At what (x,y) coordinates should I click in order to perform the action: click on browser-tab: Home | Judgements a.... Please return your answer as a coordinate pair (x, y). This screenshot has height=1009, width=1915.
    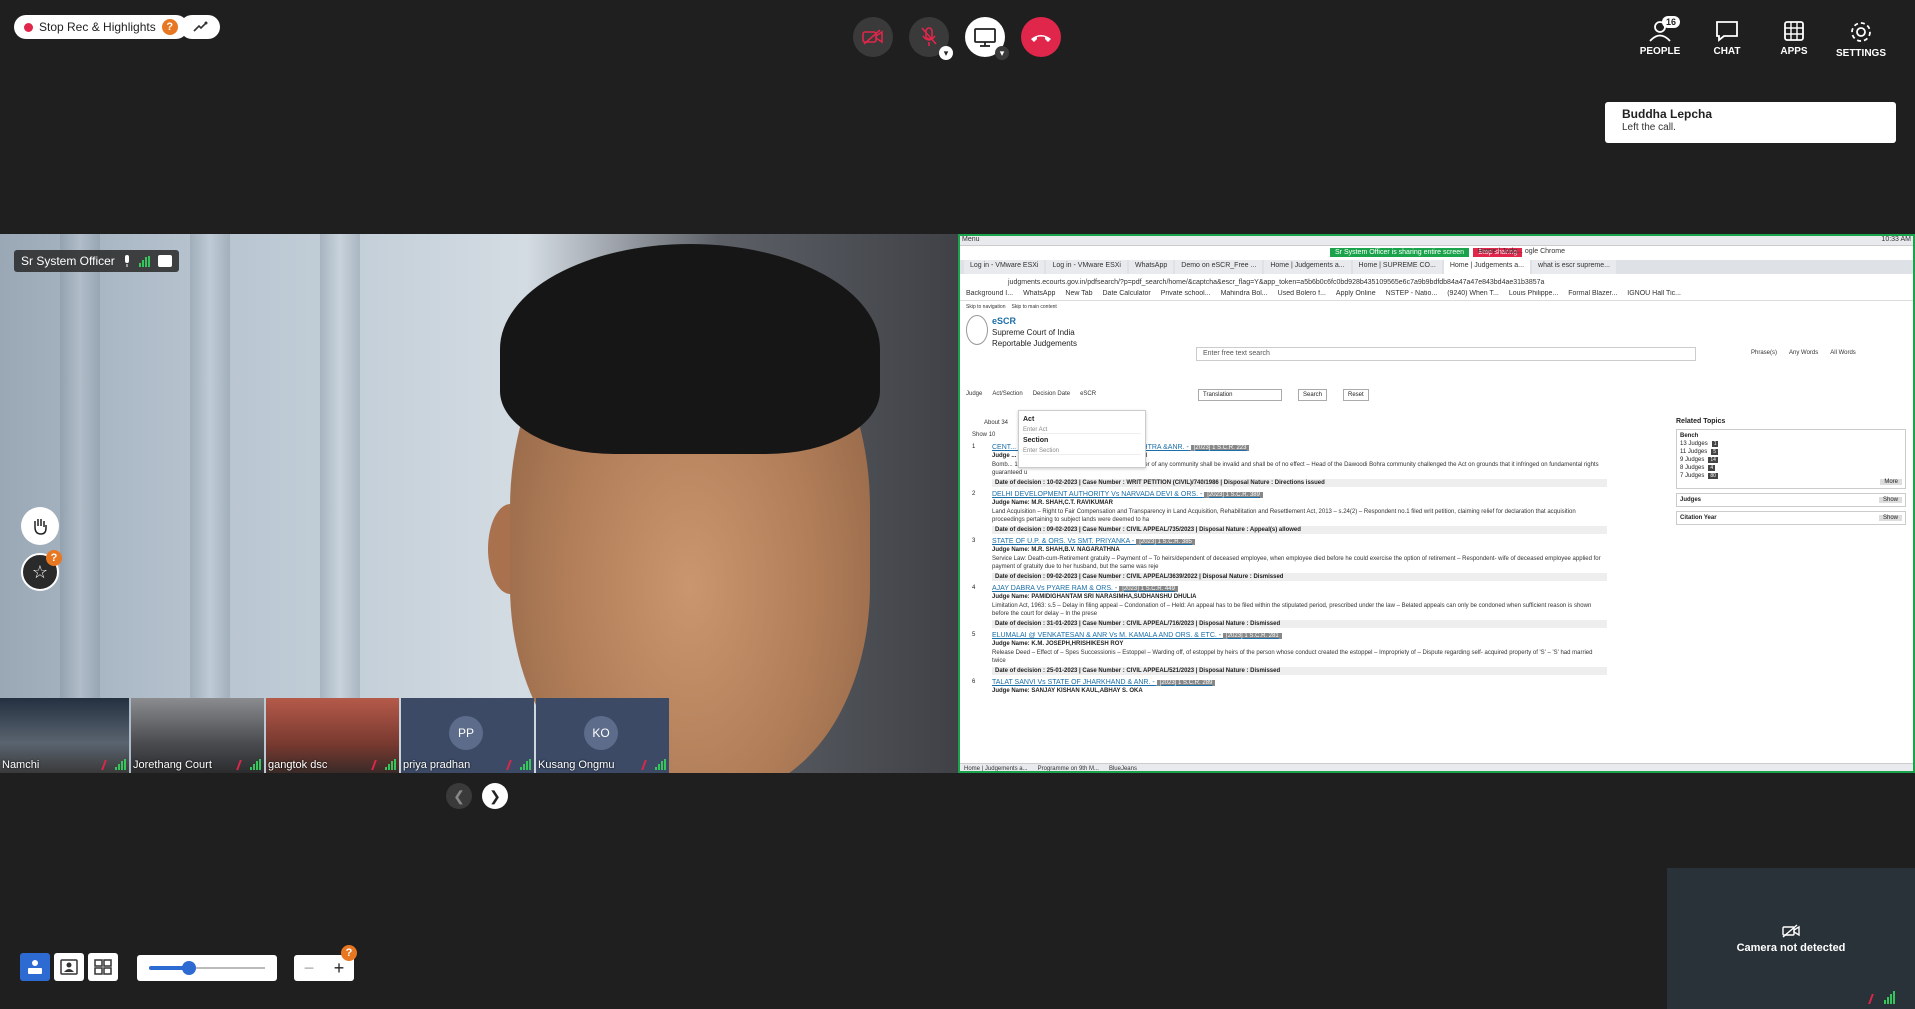
    Looking at the image, I should click on (1487, 267).